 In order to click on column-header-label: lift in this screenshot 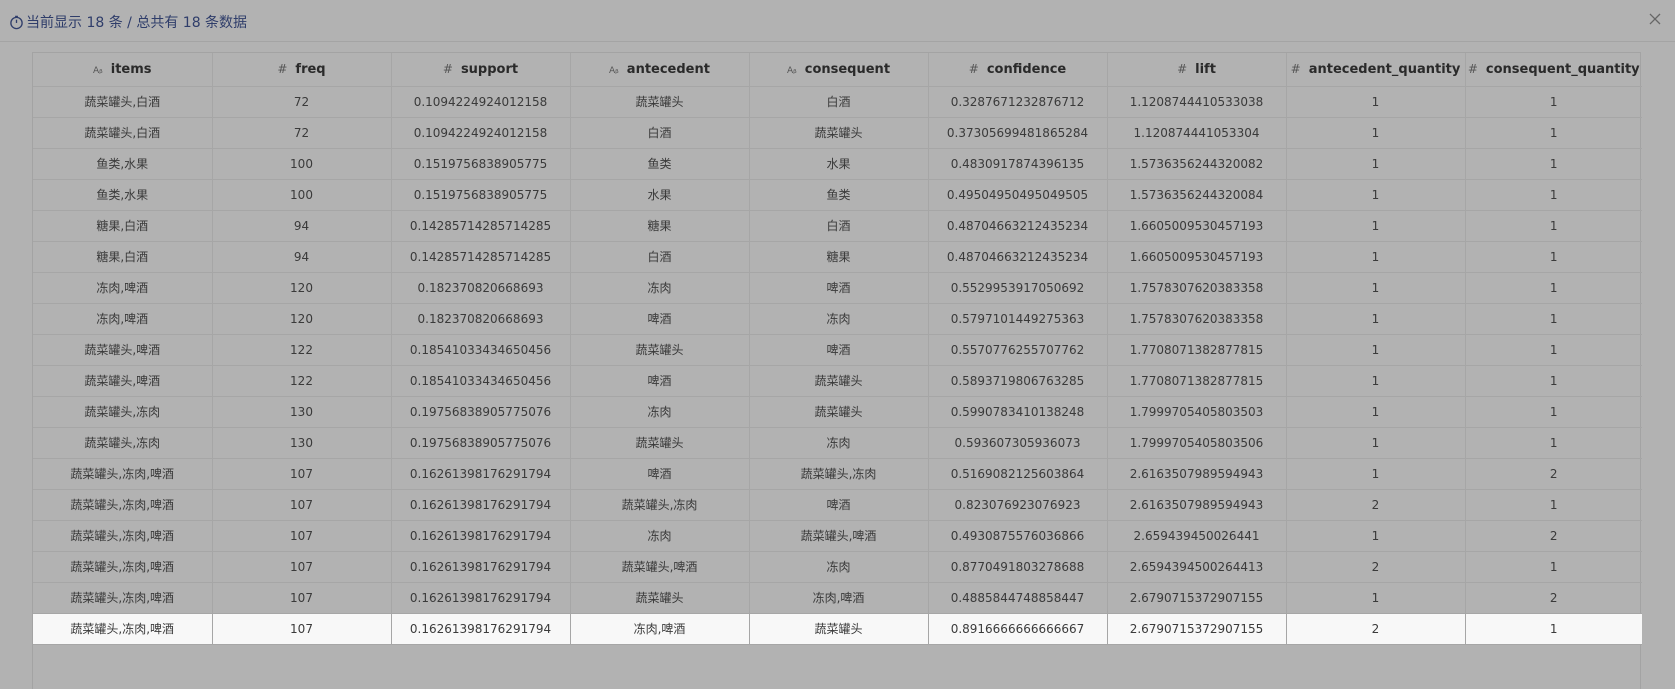, I will do `click(1205, 69)`.